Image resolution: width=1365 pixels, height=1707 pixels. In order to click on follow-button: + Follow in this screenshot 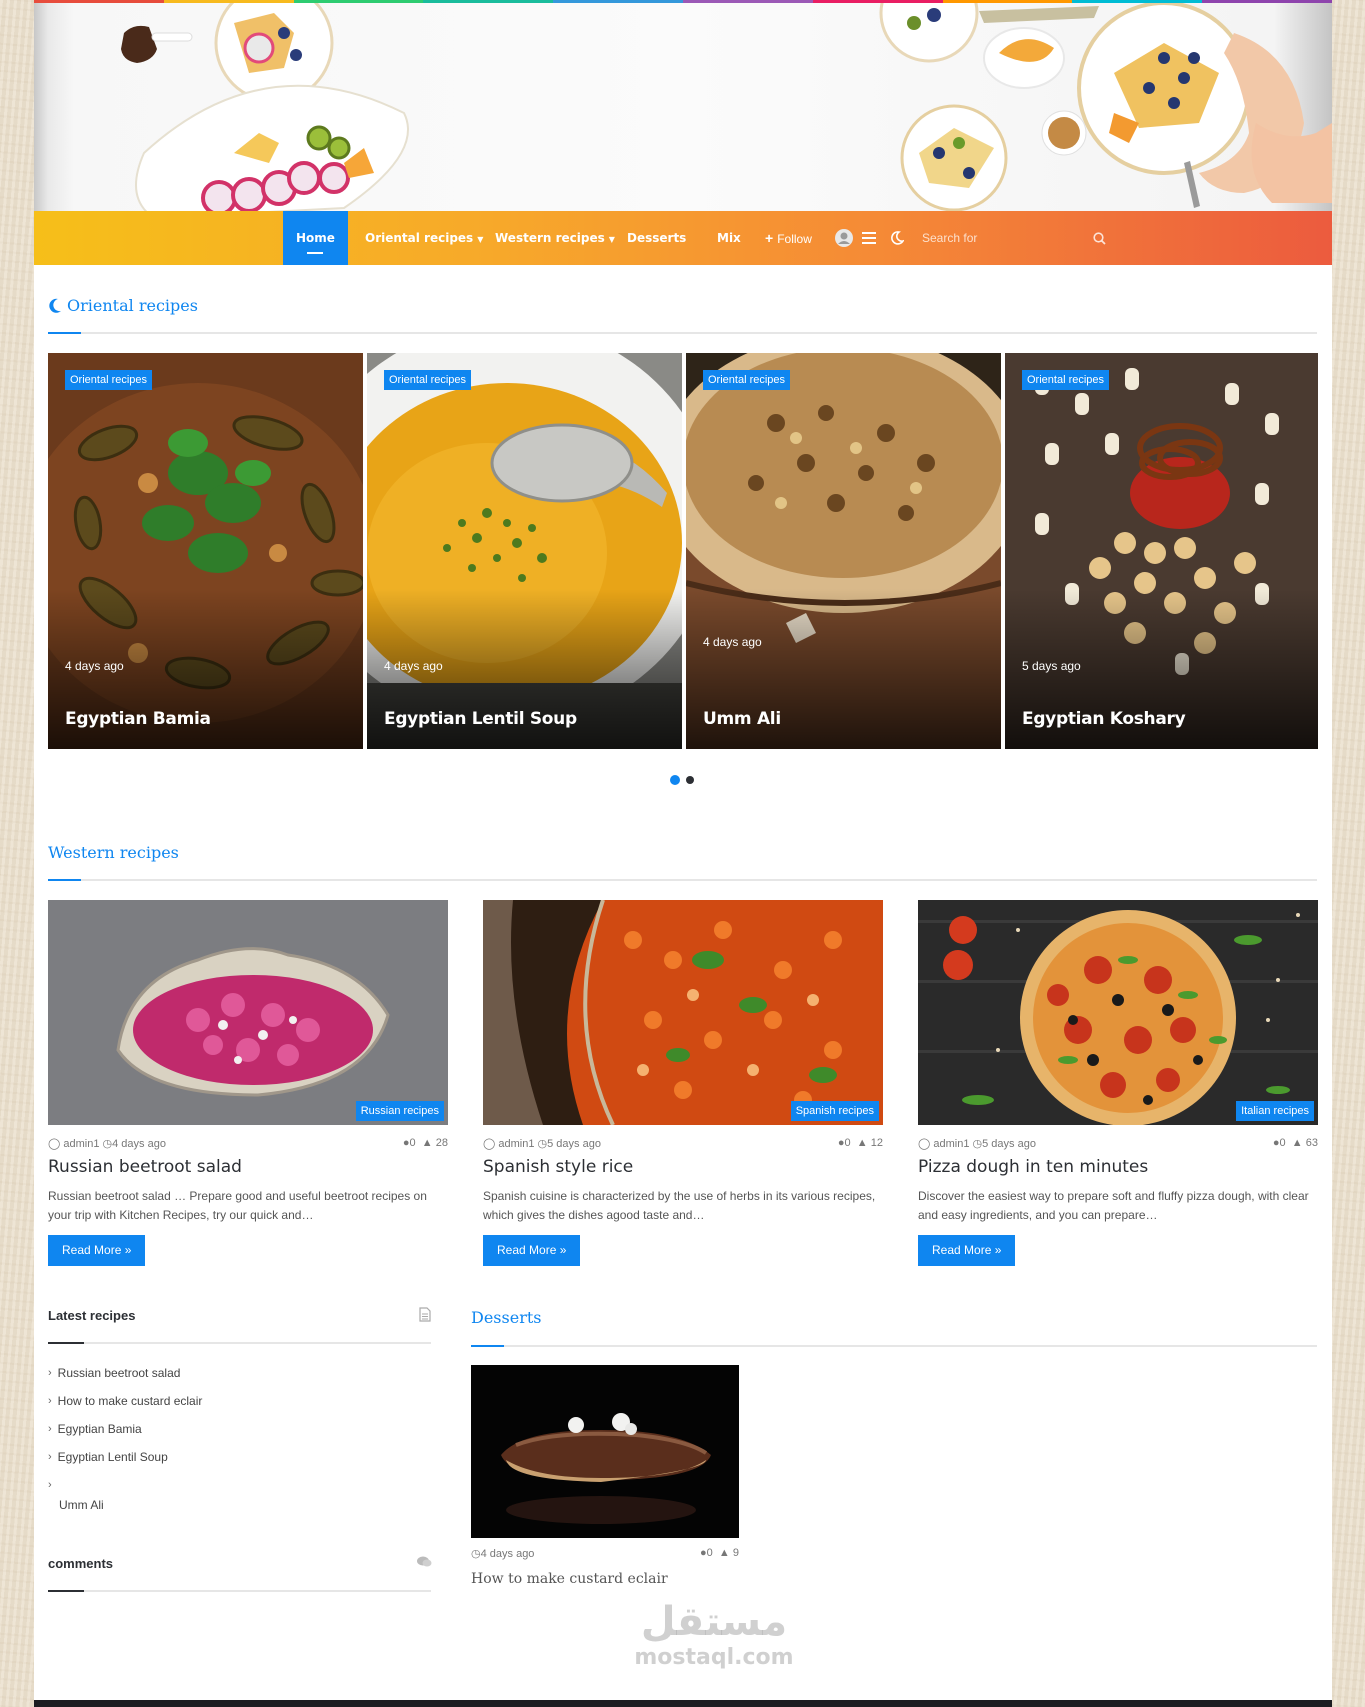, I will do `click(788, 238)`.